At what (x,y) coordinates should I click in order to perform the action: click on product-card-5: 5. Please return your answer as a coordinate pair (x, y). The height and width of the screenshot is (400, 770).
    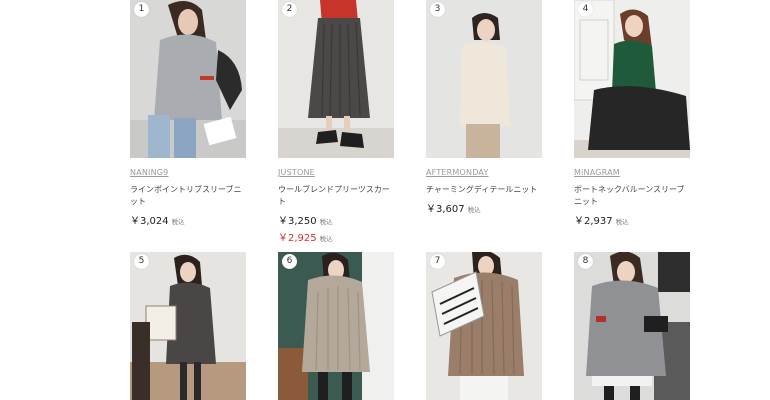
    Looking at the image, I should click on (188, 326).